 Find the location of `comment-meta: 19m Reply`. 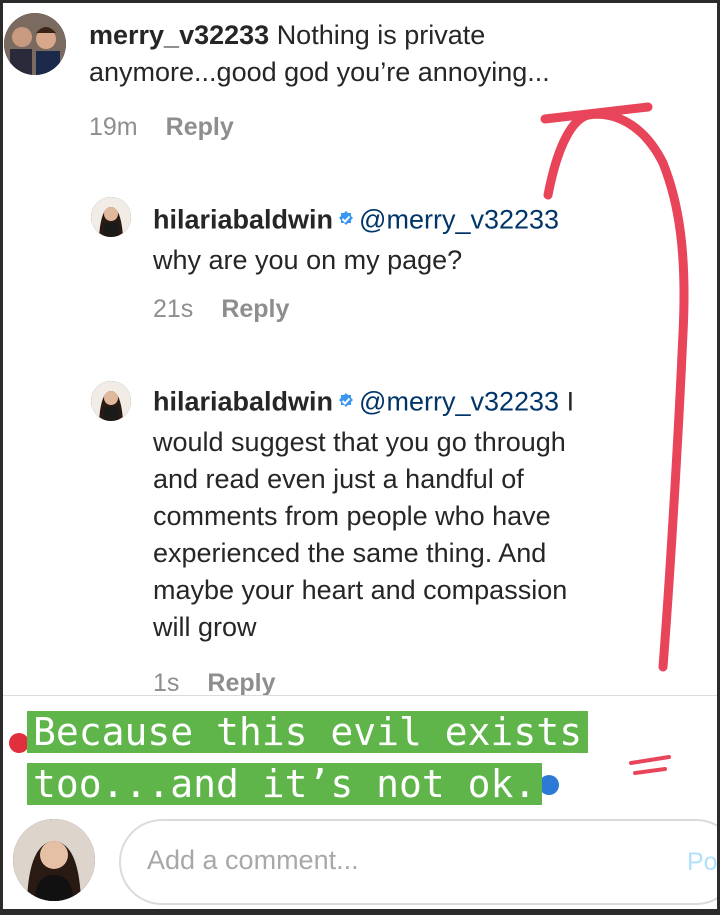

comment-meta: 19m Reply is located at coordinates (161, 127).